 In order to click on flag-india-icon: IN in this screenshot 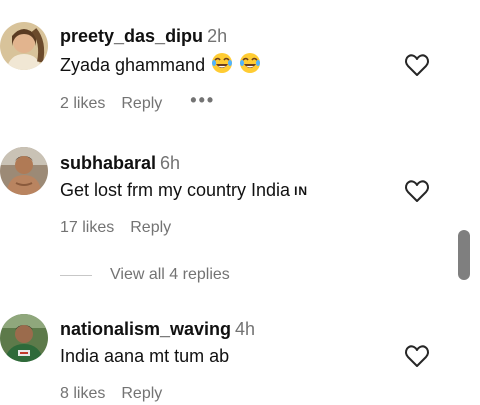, I will do `click(301, 191)`.